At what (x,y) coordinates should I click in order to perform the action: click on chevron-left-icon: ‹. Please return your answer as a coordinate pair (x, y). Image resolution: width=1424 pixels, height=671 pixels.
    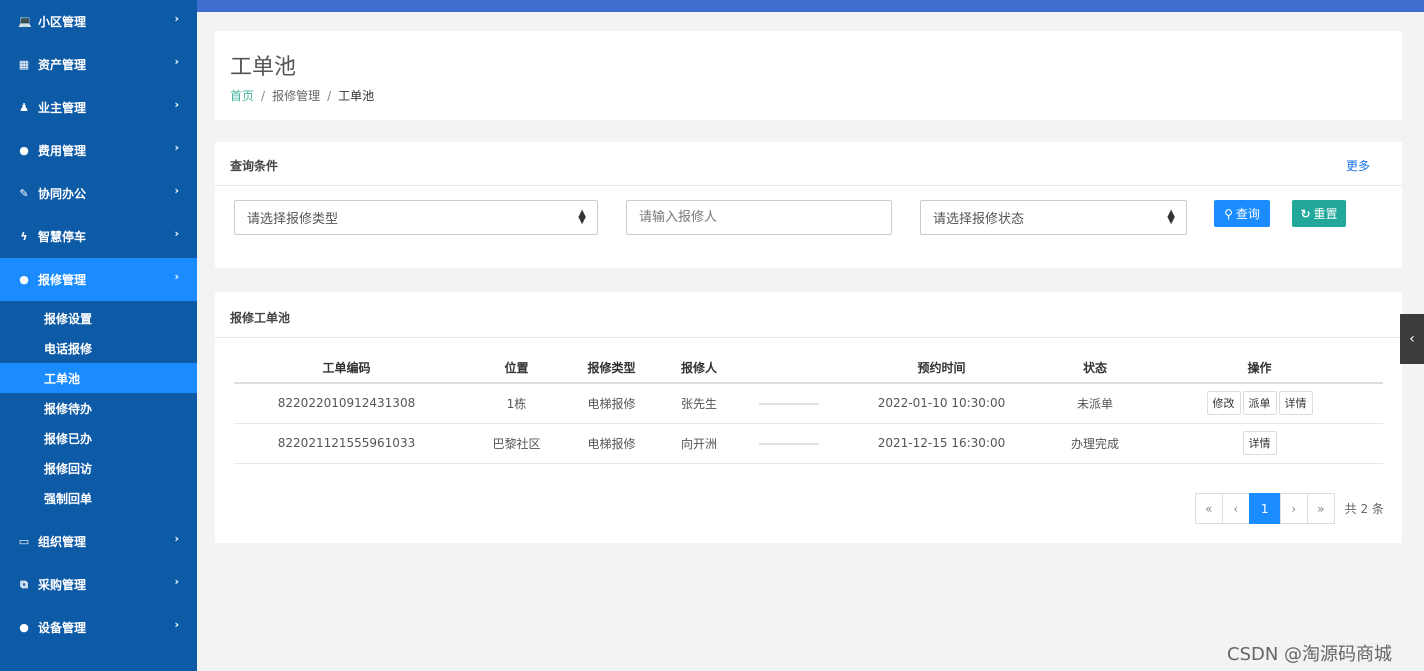
    Looking at the image, I should click on (1412, 339).